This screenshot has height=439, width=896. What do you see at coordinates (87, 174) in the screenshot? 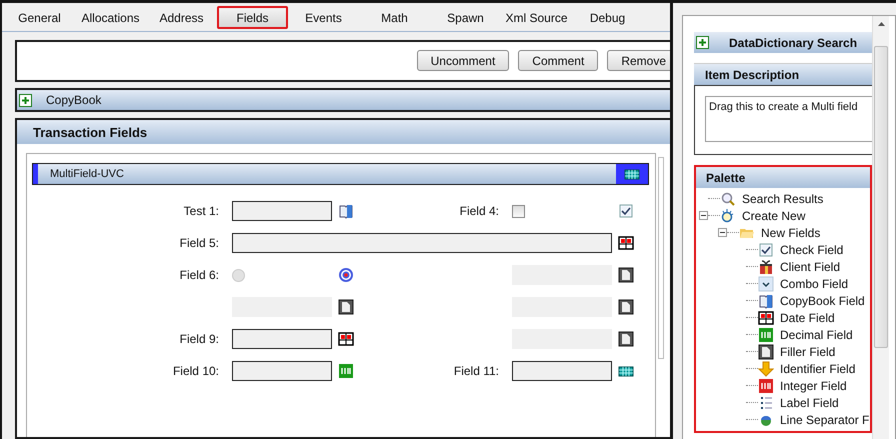
I see `multifield-title: MultiField-UVC` at bounding box center [87, 174].